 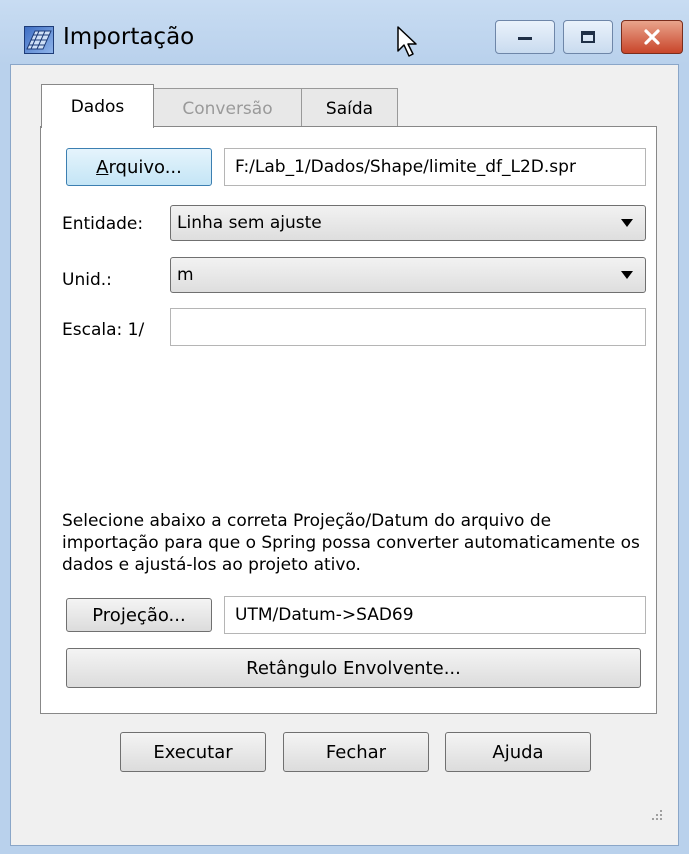 I want to click on window-frame-right, so click(x=684, y=459).